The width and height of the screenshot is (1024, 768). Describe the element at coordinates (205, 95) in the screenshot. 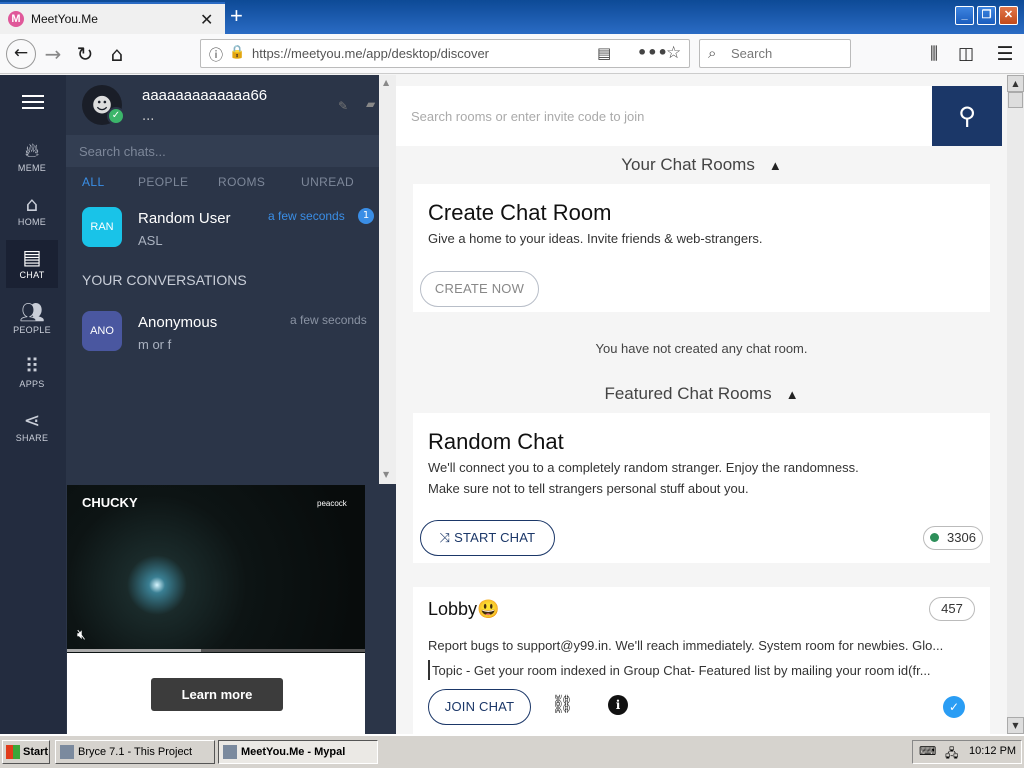

I see `profile-username: aaaaaaaaaaaaa66` at that location.